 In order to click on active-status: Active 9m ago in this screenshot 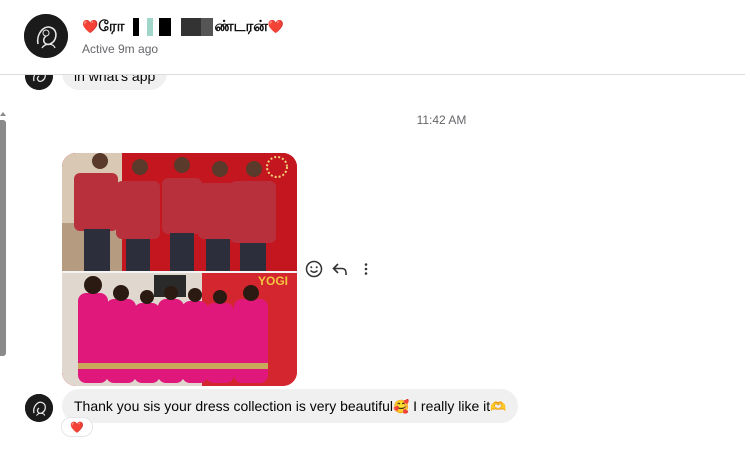, I will do `click(120, 49)`.